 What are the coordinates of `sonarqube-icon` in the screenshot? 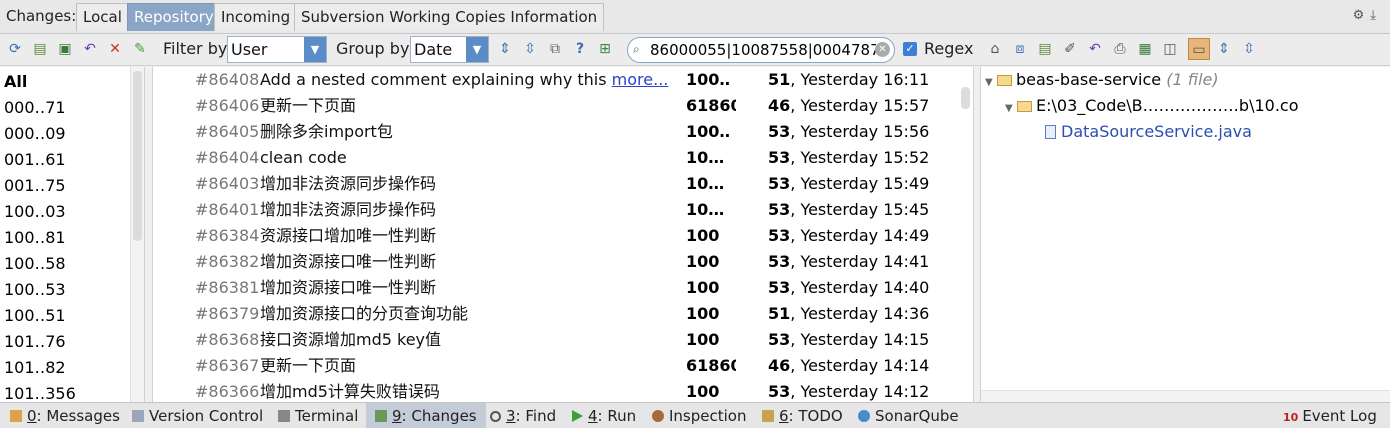 It's located at (864, 416).